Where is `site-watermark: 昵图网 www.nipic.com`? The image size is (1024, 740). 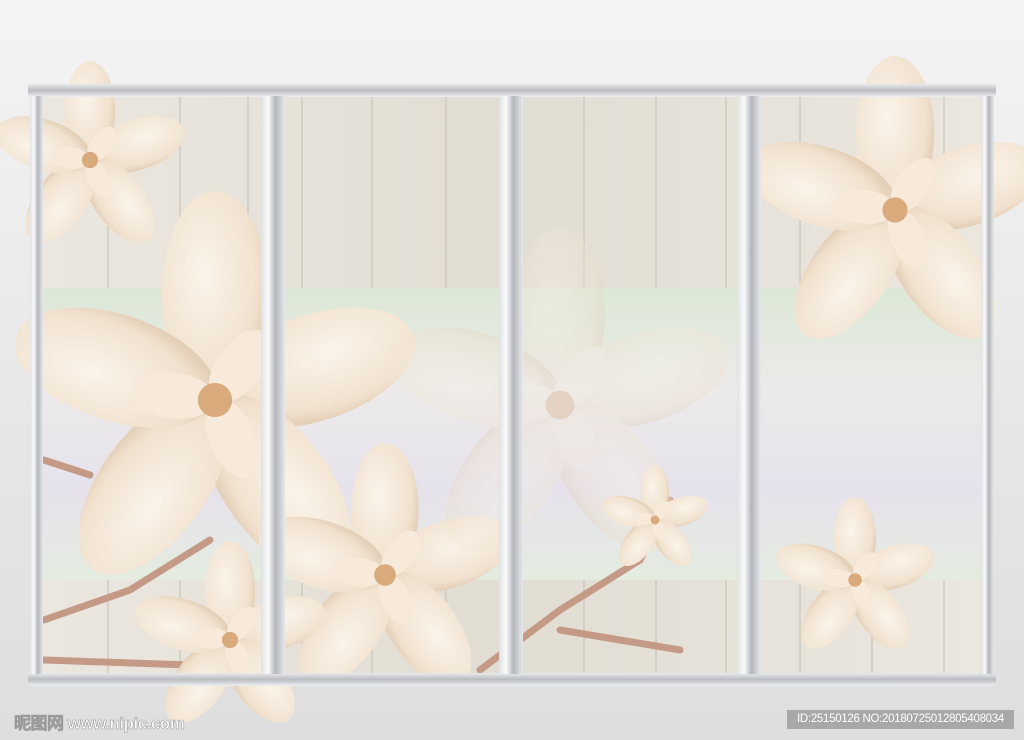
site-watermark: 昵图网 www.nipic.com is located at coordinates (99, 721).